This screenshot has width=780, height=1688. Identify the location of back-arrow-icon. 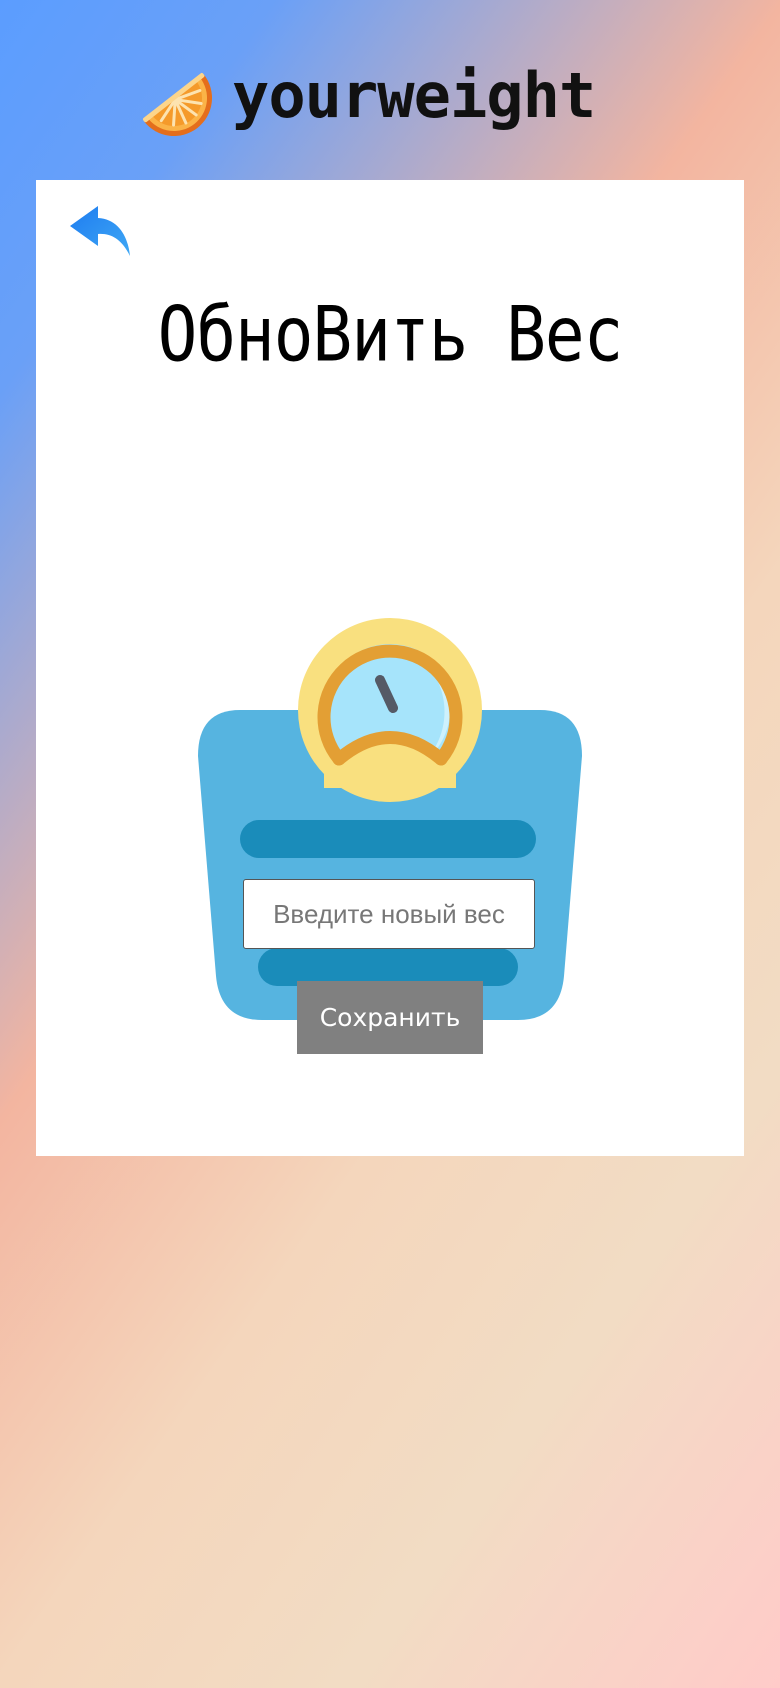
(101, 230).